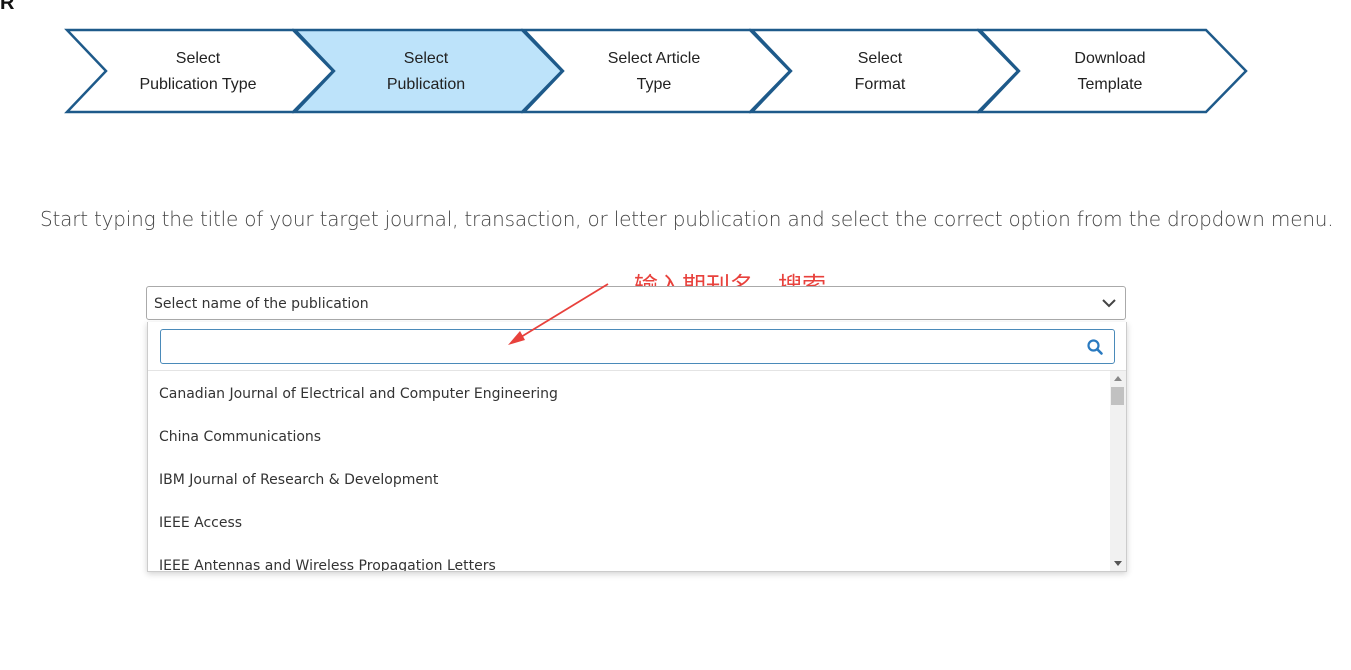 Image resolution: width=1351 pixels, height=670 pixels. What do you see at coordinates (1118, 471) in the screenshot?
I see `scrollbar` at bounding box center [1118, 471].